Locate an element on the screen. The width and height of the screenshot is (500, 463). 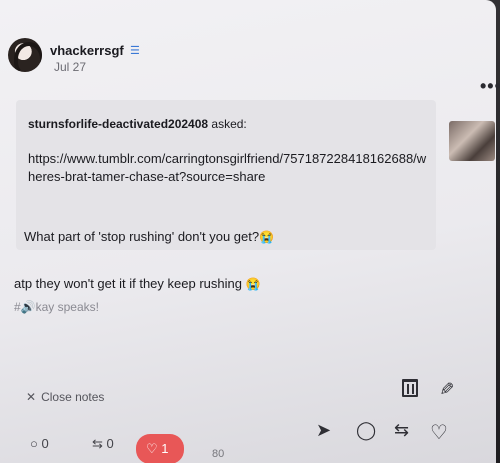
close-notes-button: ✕ Close notes is located at coordinates (65, 397).